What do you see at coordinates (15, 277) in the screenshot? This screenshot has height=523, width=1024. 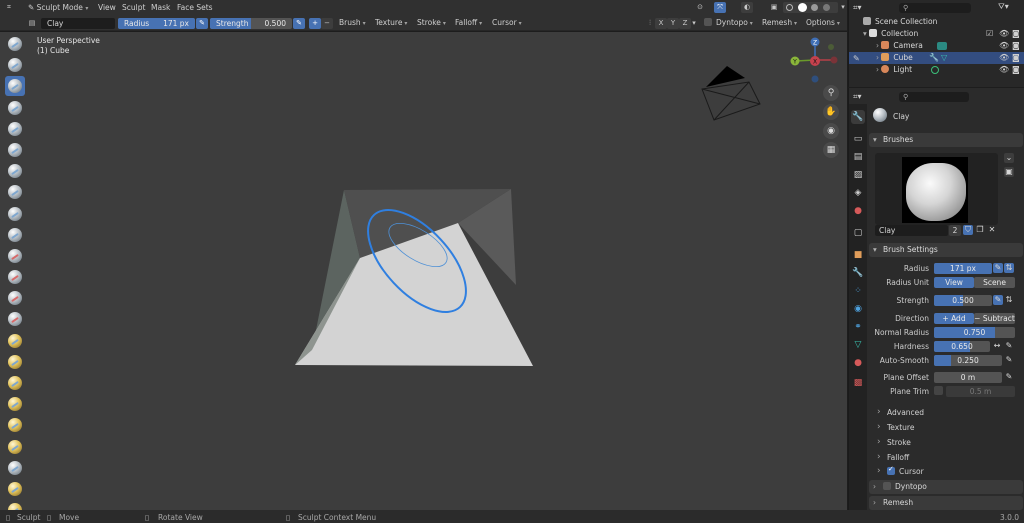 I see `tool-fill` at bounding box center [15, 277].